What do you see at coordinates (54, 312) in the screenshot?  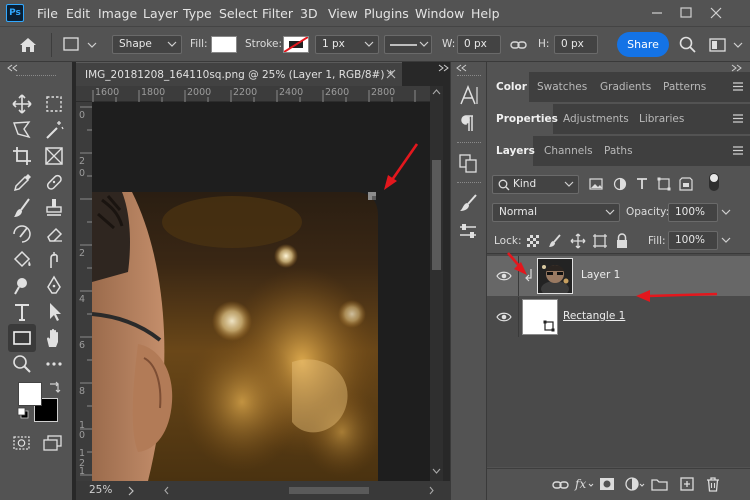 I see `path-selection-icon` at bounding box center [54, 312].